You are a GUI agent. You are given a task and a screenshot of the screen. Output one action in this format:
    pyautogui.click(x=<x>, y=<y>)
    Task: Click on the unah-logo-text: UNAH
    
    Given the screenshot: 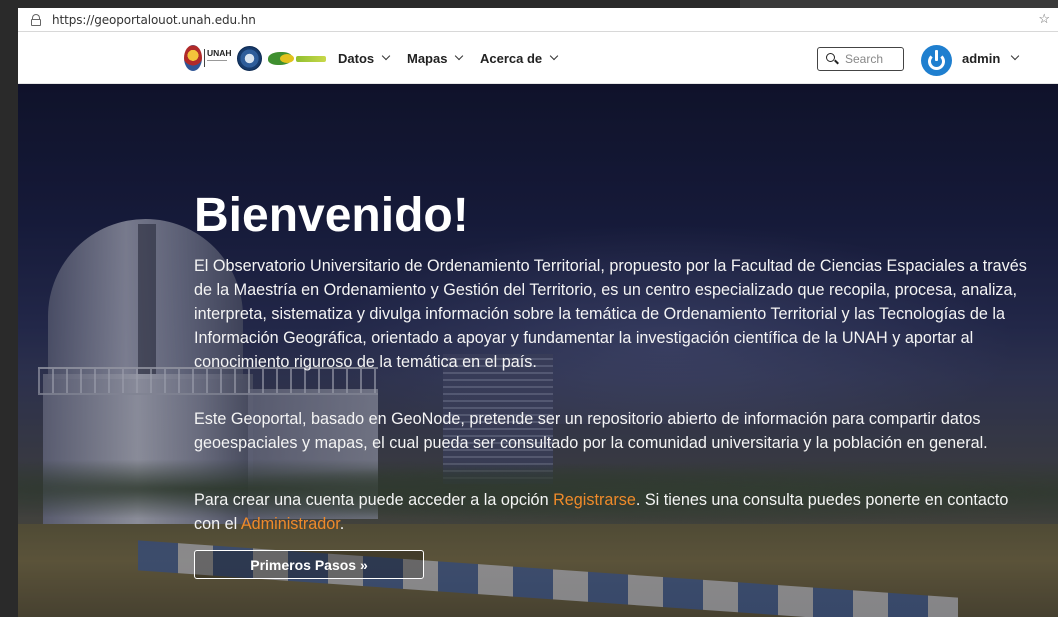 What is the action you would take?
    pyautogui.click(x=219, y=53)
    